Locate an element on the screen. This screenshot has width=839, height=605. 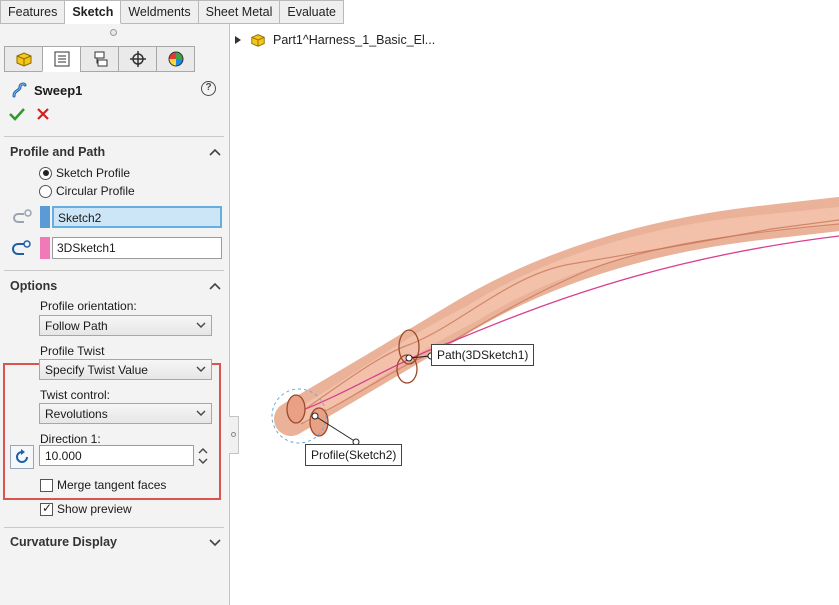
cancel-x-icon is located at coordinates (43, 114).